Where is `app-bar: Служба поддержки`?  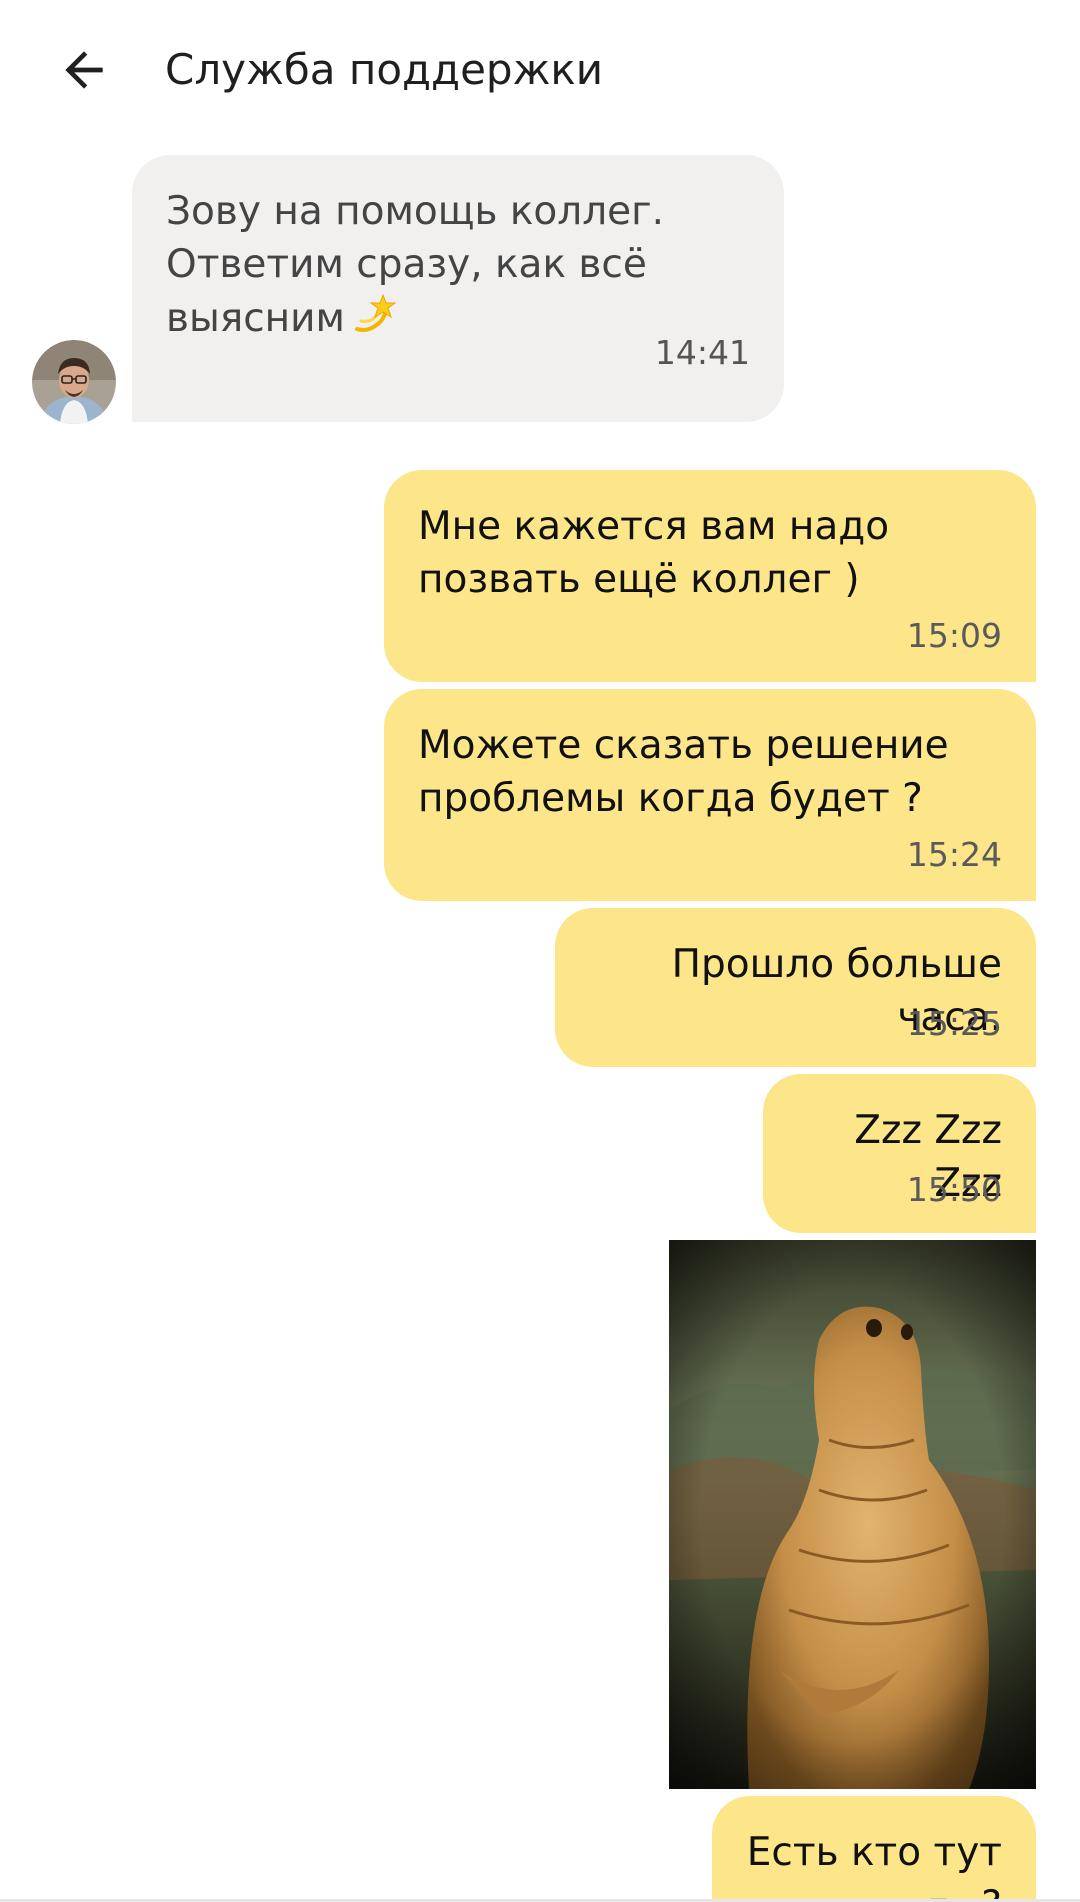
app-bar: Служба поддержки is located at coordinates (540, 70).